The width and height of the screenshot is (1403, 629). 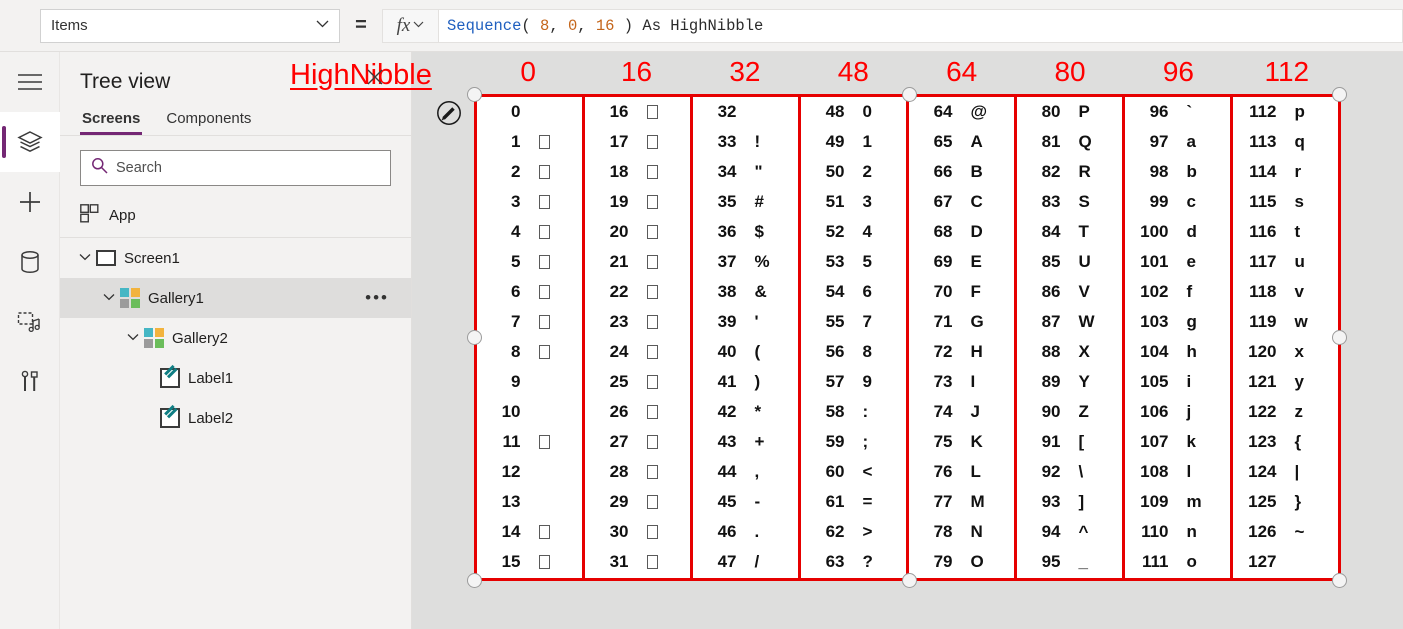 What do you see at coordinates (1069, 112) in the screenshot?
I see `gallery-row: 80 P` at bounding box center [1069, 112].